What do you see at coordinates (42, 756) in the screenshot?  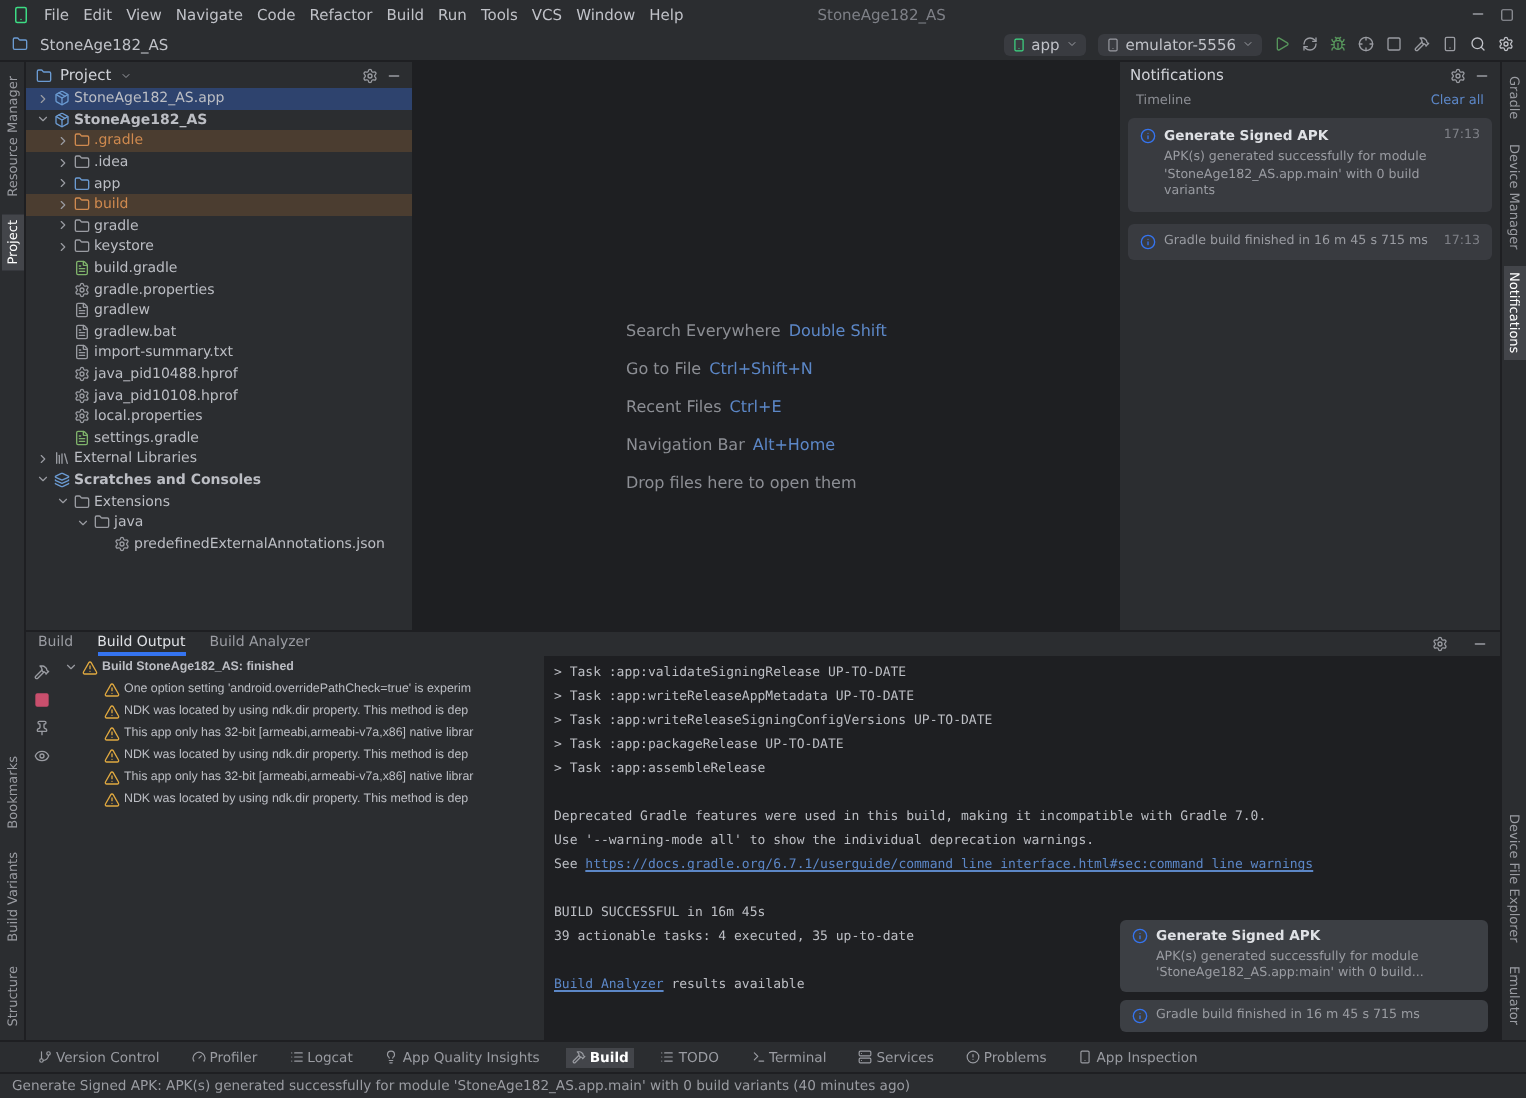 I see `eye-icon` at bounding box center [42, 756].